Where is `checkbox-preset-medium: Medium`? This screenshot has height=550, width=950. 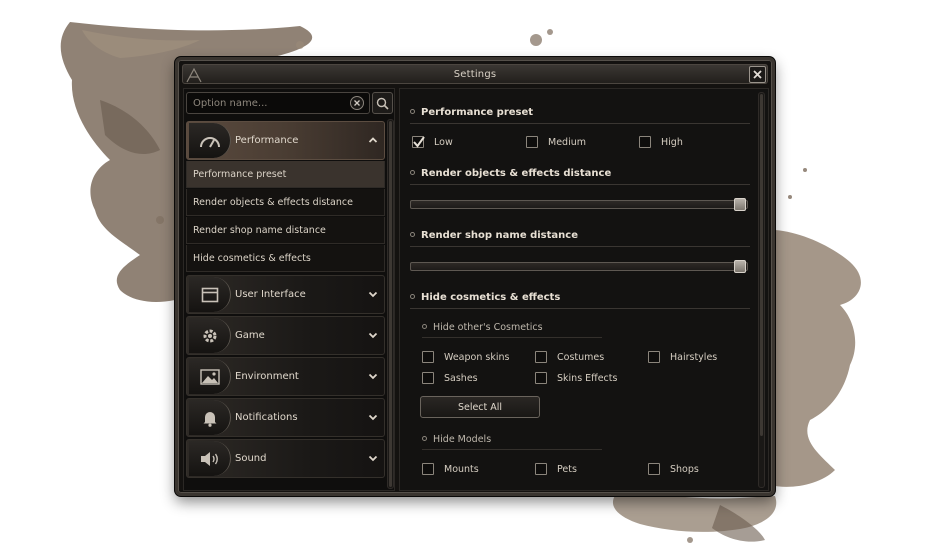
checkbox-preset-medium: Medium is located at coordinates (556, 142).